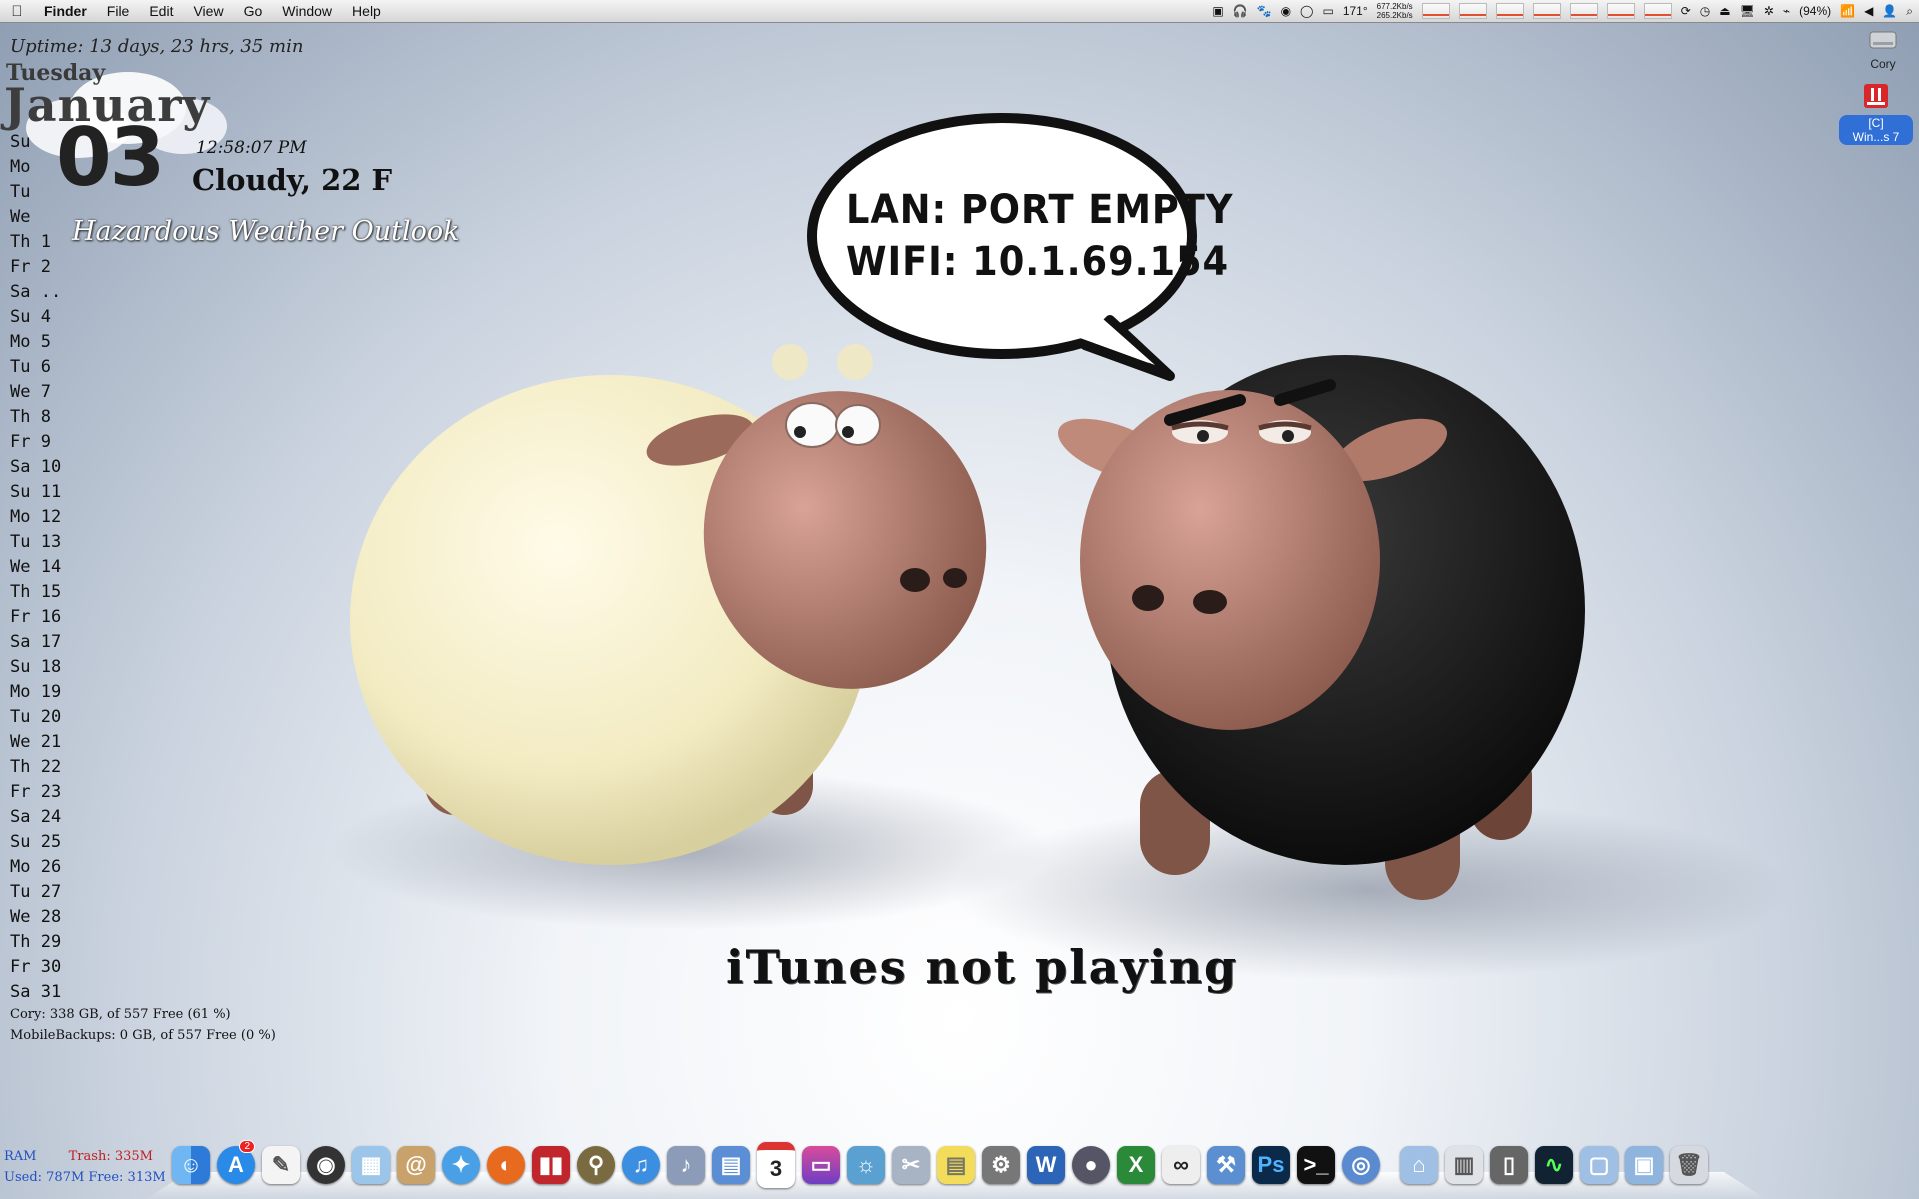 This screenshot has width=1919, height=1199. I want to click on dock-safari: ✦, so click(461, 1165).